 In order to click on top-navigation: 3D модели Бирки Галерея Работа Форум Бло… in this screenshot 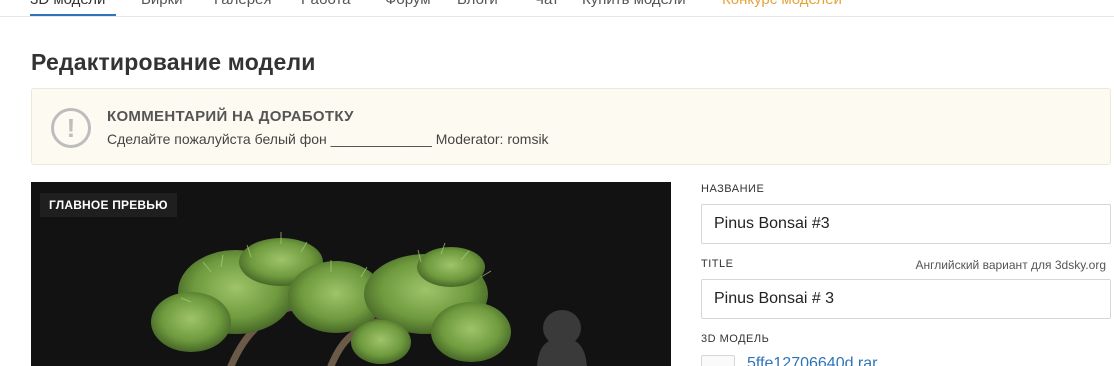, I will do `click(557, 8)`.